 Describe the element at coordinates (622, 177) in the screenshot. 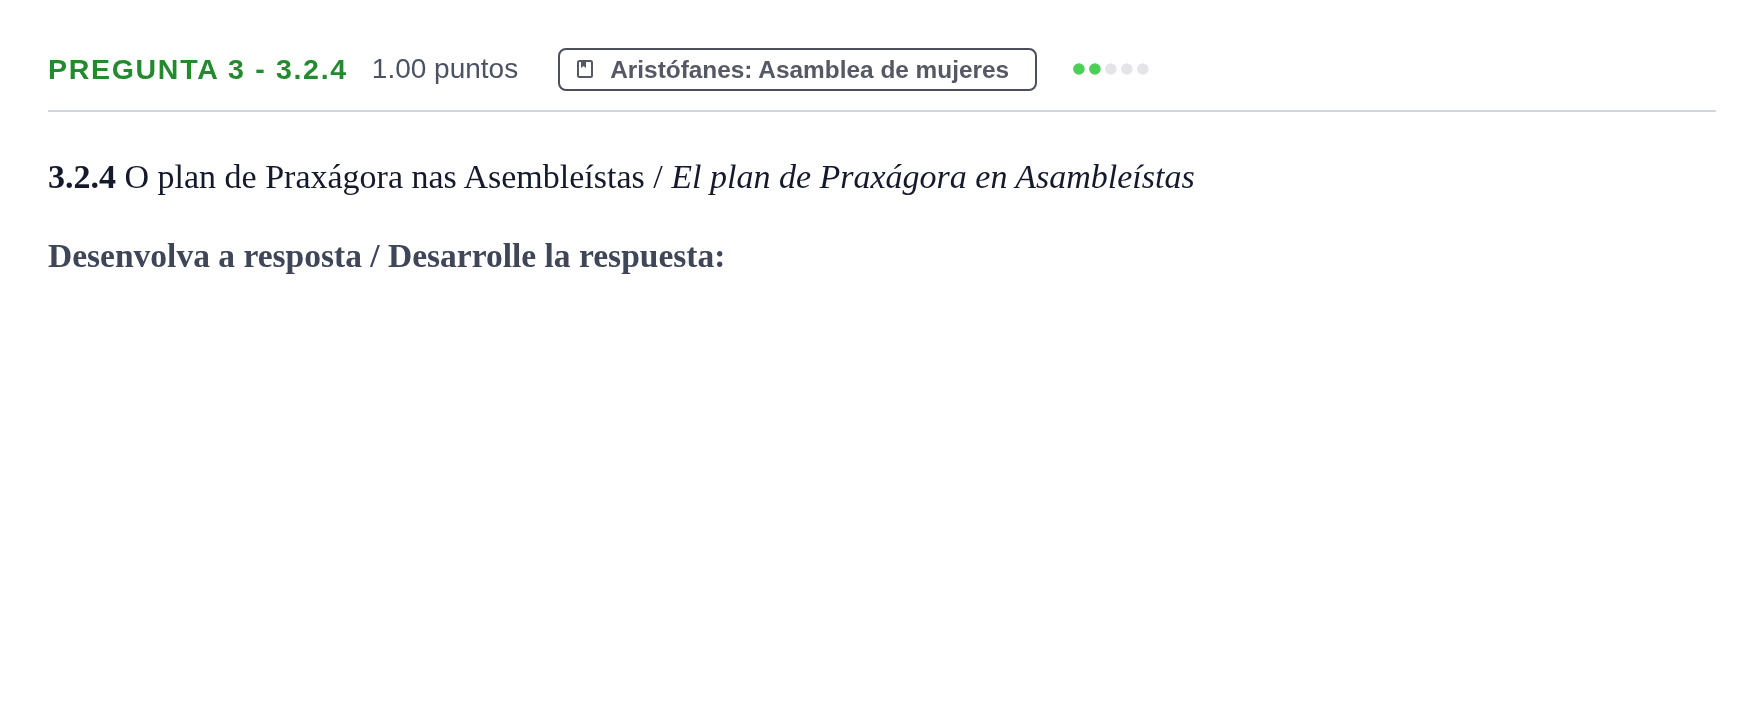

I see `question-heading: 3.2.4 O plan de Praxágora nas Asembleístas / El plan de Praxágora en Asambleístas` at that location.